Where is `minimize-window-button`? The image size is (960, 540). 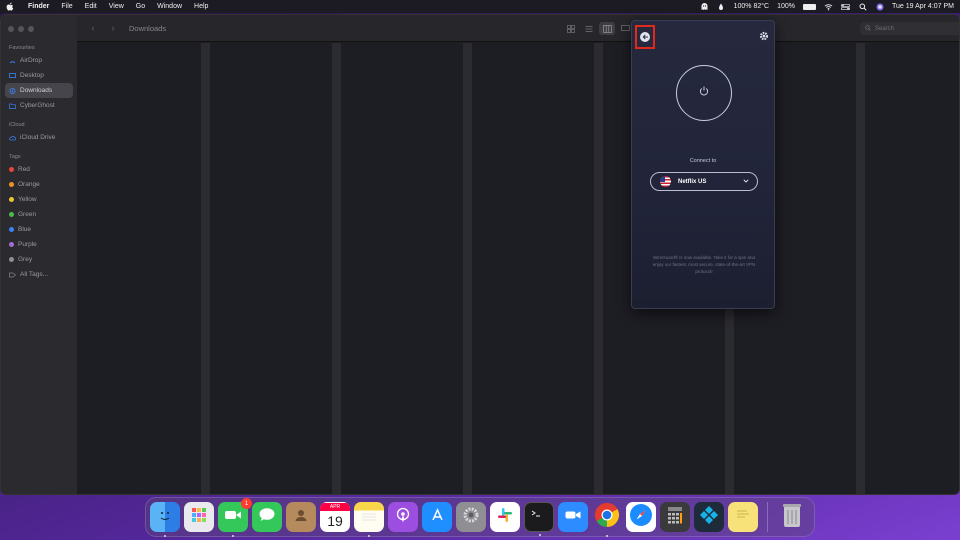
minimize-window-button is located at coordinates (21, 29).